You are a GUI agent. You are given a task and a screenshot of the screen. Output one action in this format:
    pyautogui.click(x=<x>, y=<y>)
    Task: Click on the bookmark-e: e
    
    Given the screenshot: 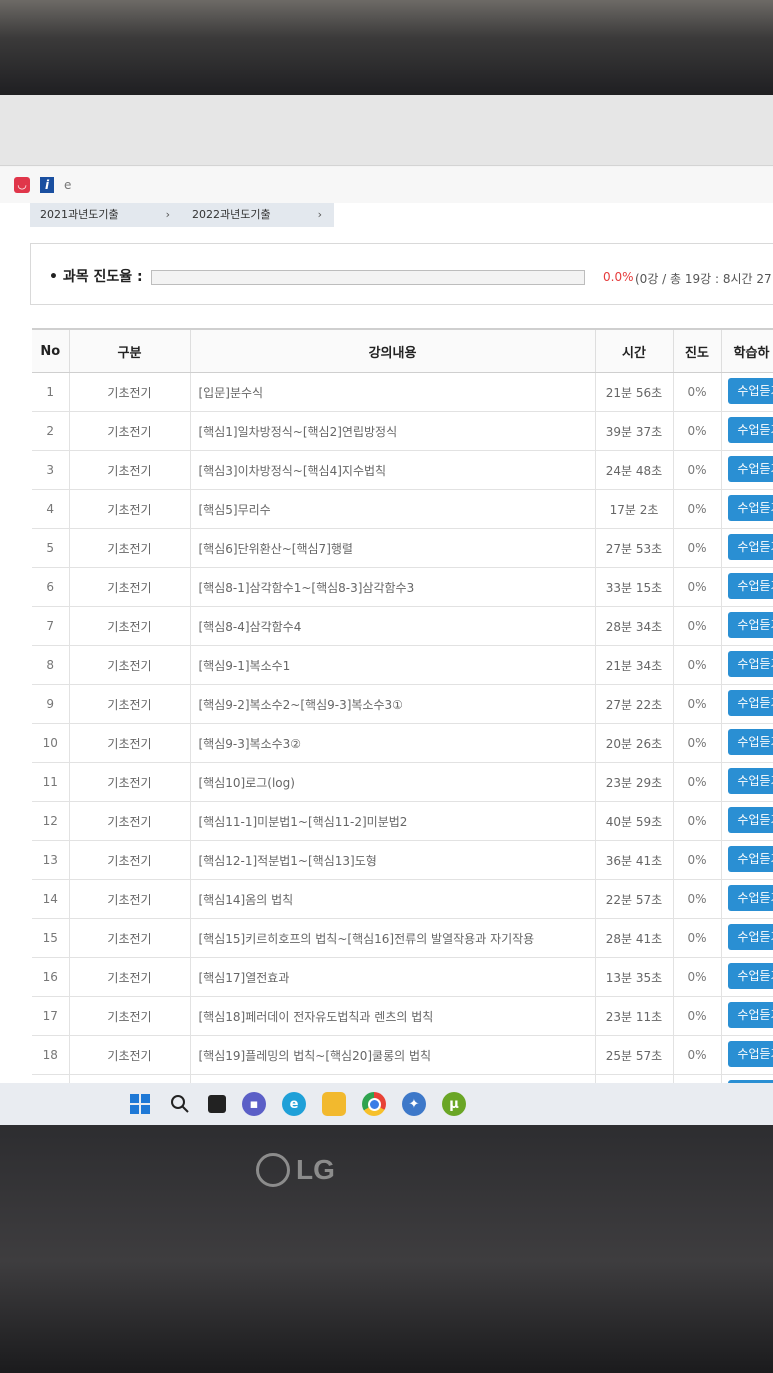 What is the action you would take?
    pyautogui.click(x=67, y=185)
    